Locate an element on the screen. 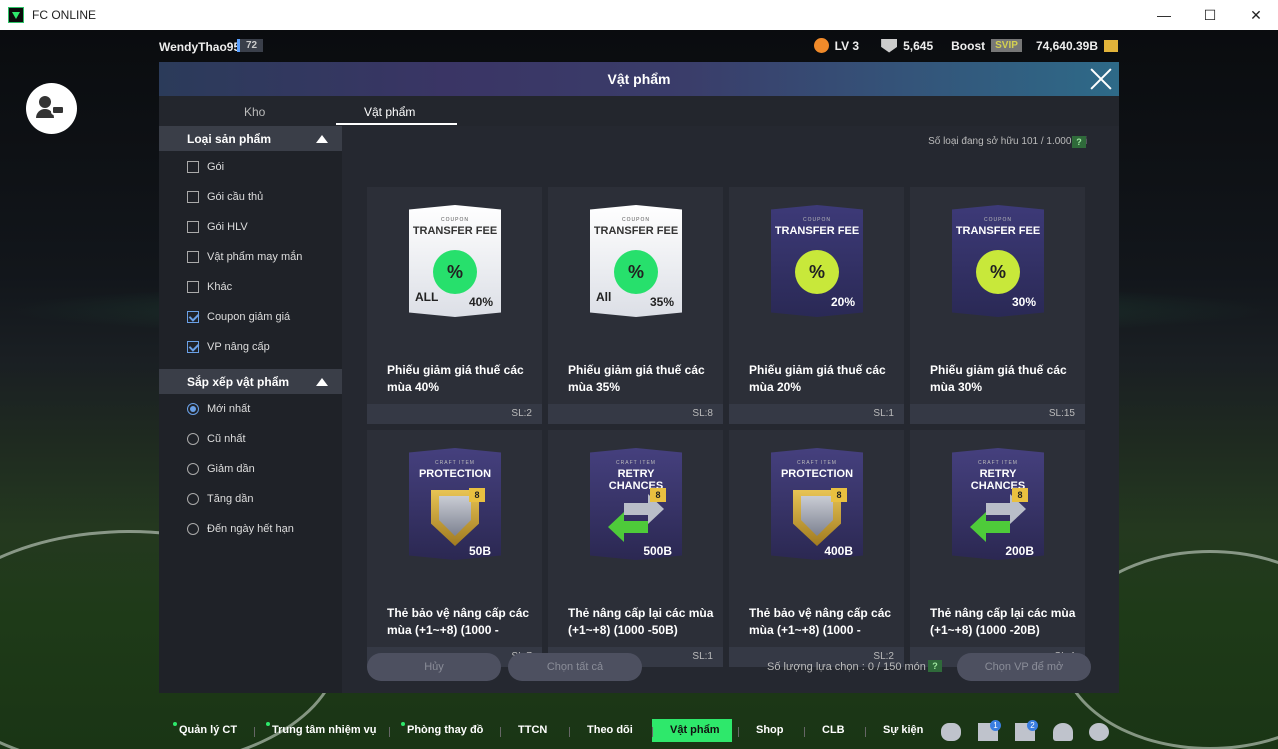  discount-percent: 30% is located at coordinates (1023, 302).